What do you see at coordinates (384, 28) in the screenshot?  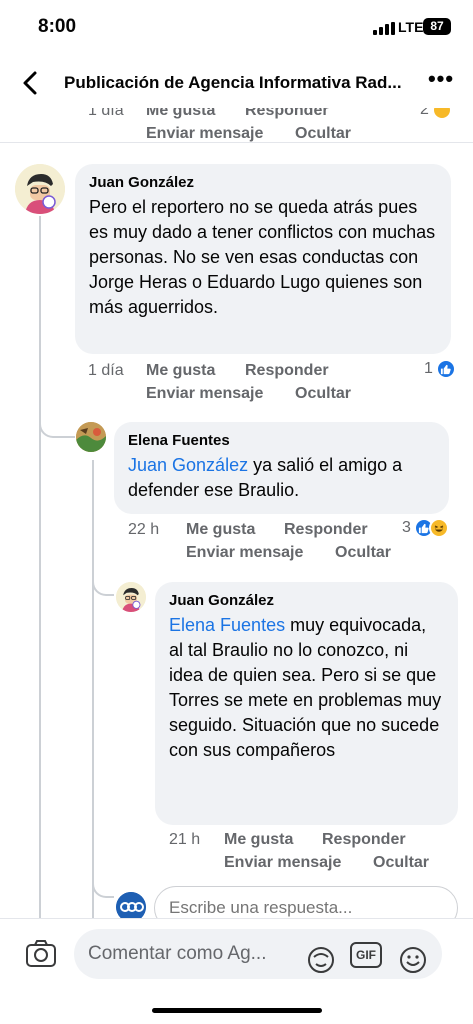 I see `signal-icon` at bounding box center [384, 28].